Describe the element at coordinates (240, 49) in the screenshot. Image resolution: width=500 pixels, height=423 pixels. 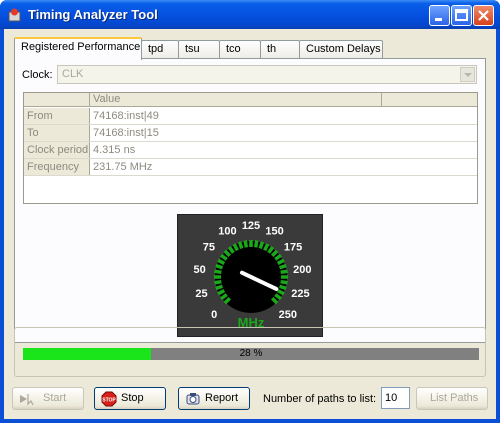
I see `tab-tco: tco` at that location.